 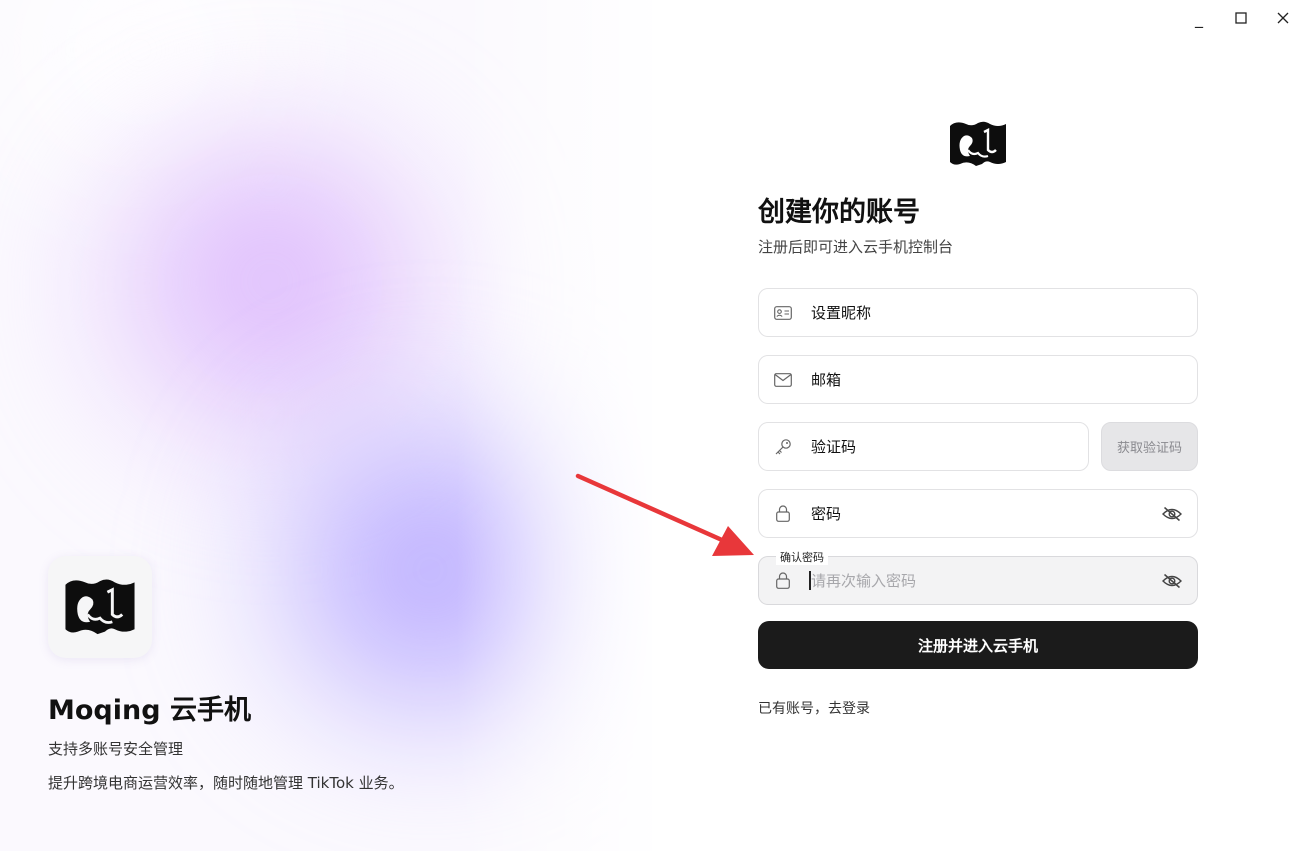 What do you see at coordinates (810, 580) in the screenshot?
I see `text-caret` at bounding box center [810, 580].